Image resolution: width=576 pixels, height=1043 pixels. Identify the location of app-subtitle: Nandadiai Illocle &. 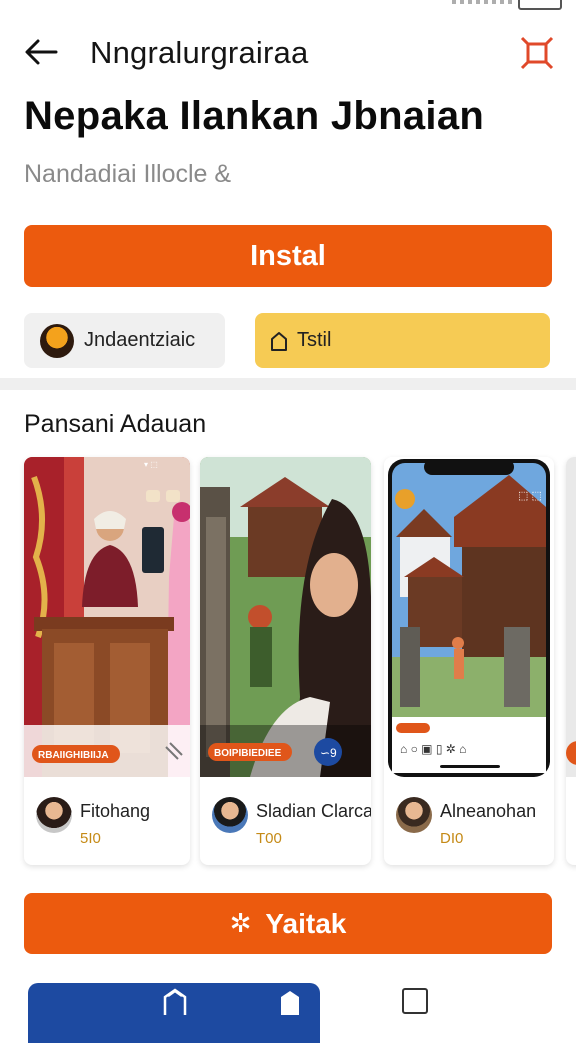
(128, 174).